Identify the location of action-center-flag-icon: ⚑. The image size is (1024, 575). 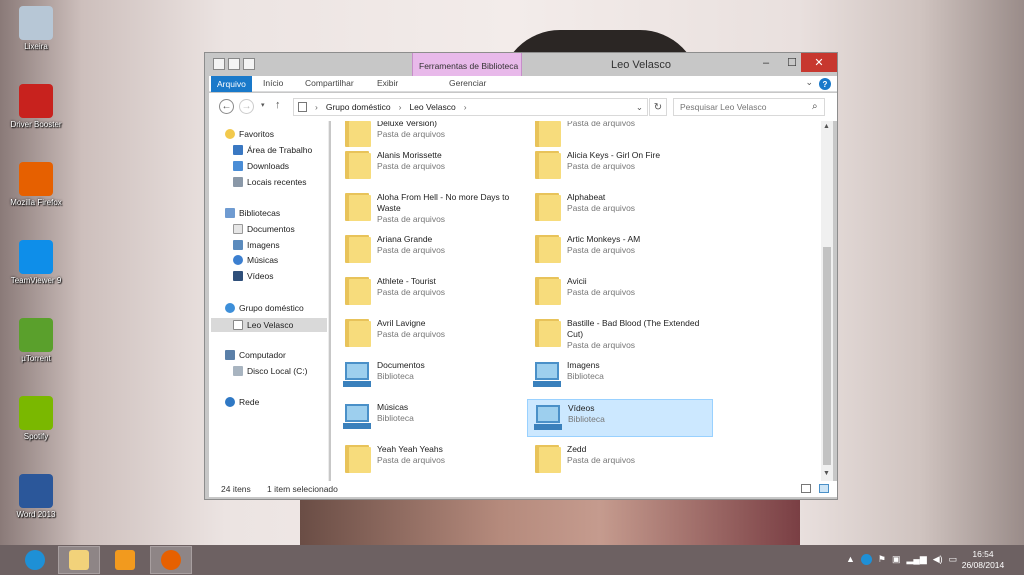
(882, 559).